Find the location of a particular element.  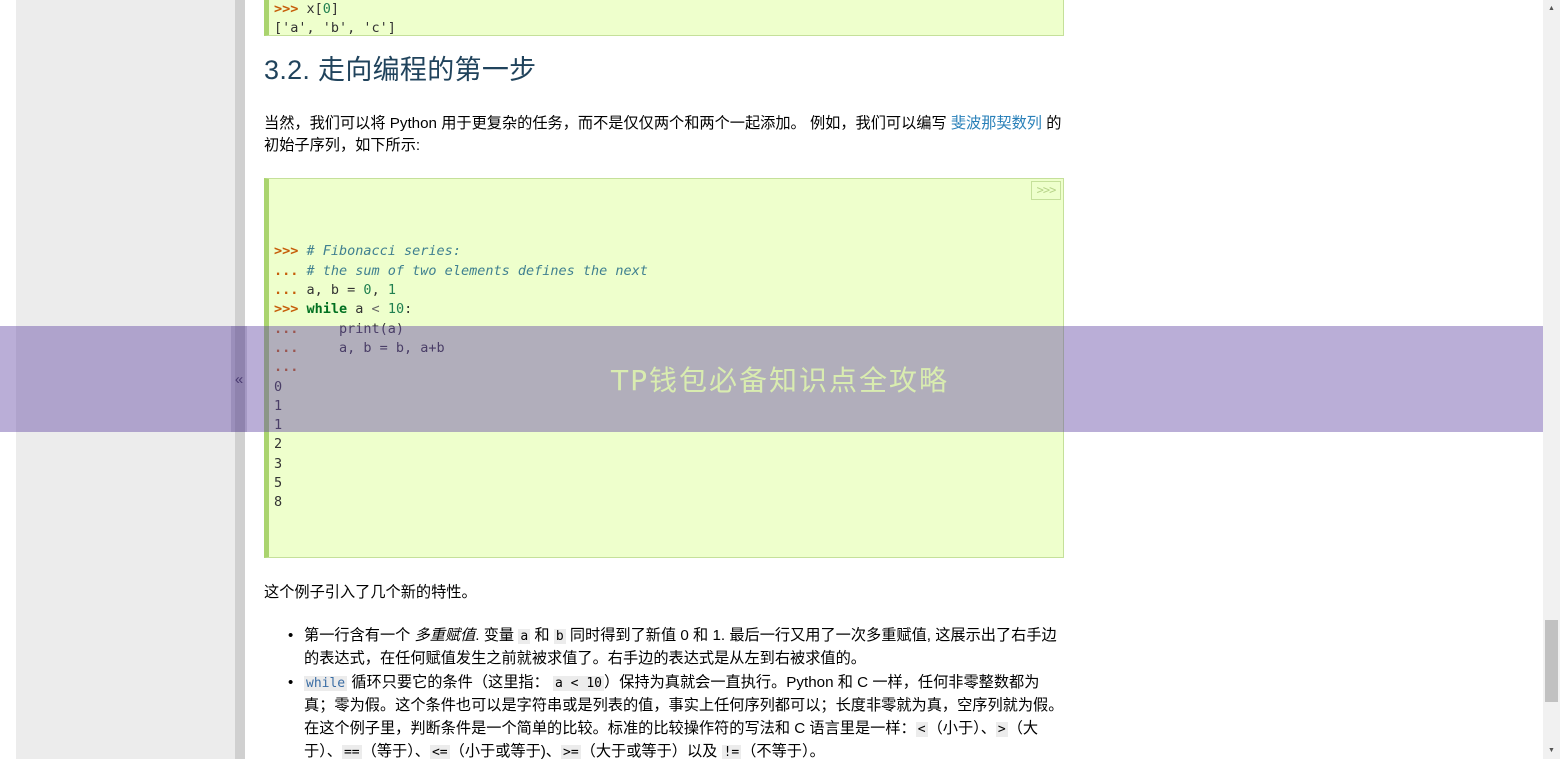

promo-banner: « TP钱包必备知识点全攻略 is located at coordinates (780, 379).